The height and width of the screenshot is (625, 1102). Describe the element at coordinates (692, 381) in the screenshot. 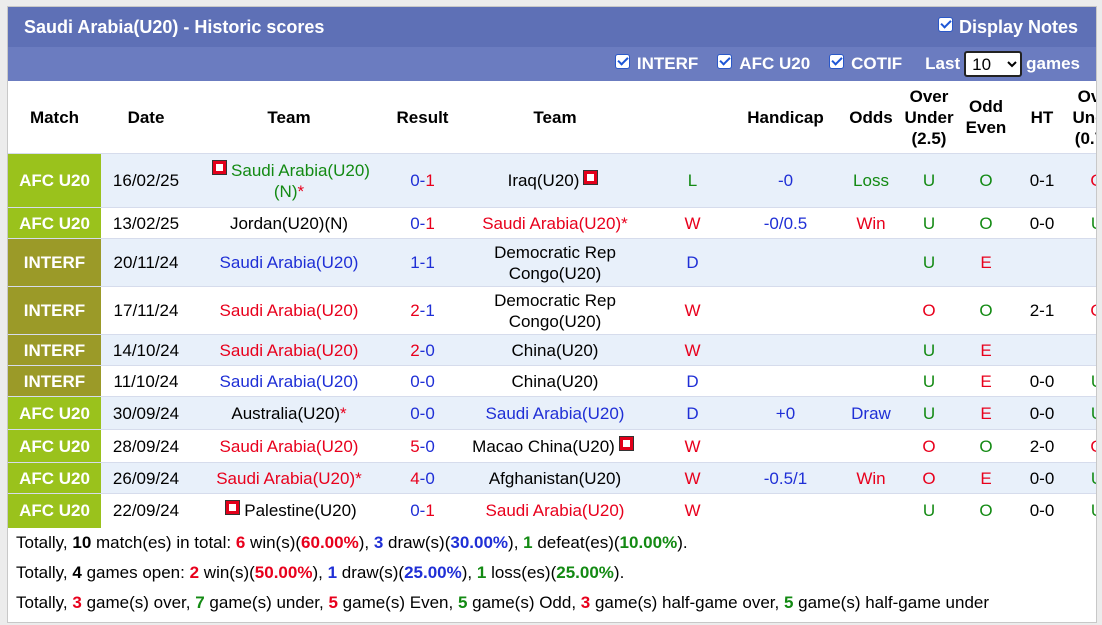

I see `win-loss: D` at that location.